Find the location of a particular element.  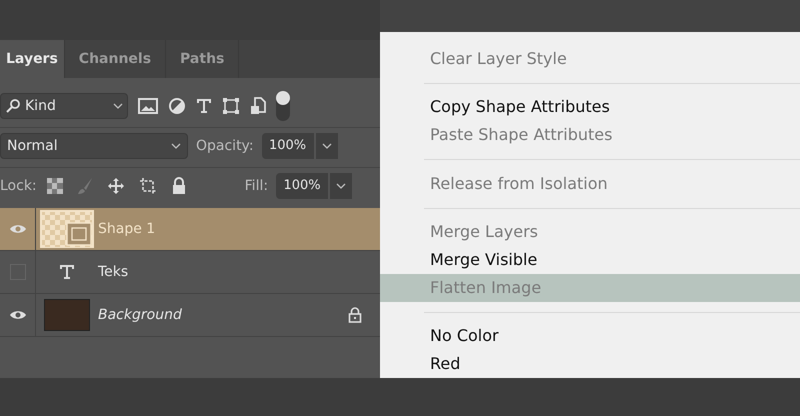

crop-icon is located at coordinates (147, 186).